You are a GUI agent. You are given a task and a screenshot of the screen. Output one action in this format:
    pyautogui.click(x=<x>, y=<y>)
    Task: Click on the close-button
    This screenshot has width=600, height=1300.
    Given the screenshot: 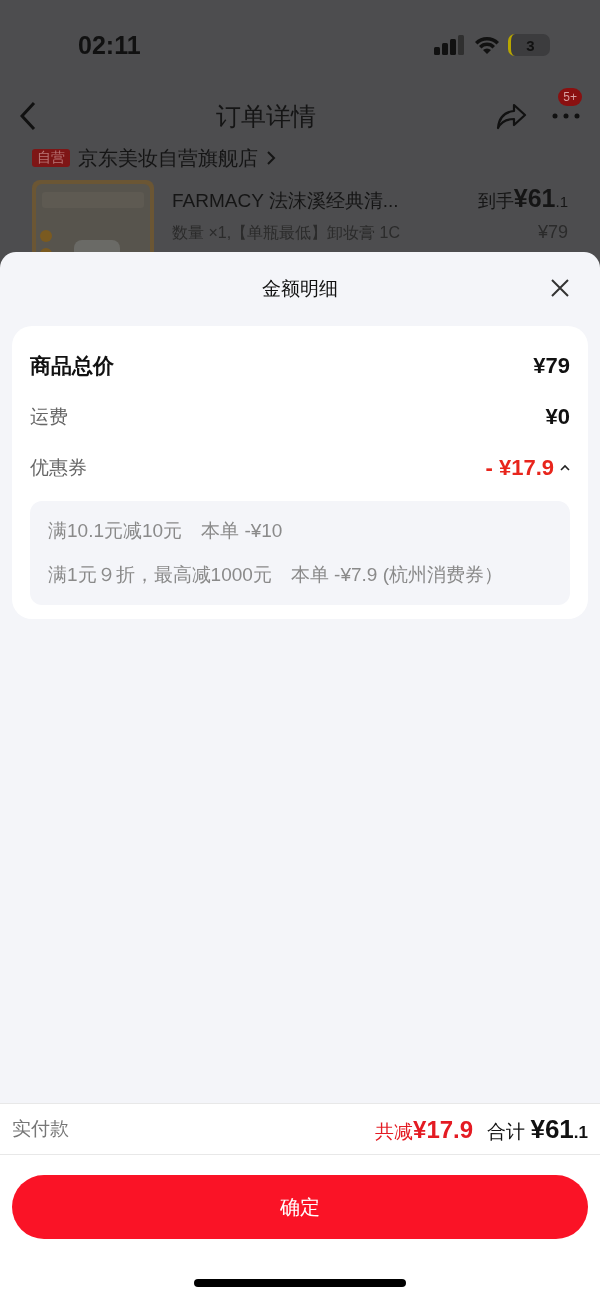 What is the action you would take?
    pyautogui.click(x=560, y=288)
    